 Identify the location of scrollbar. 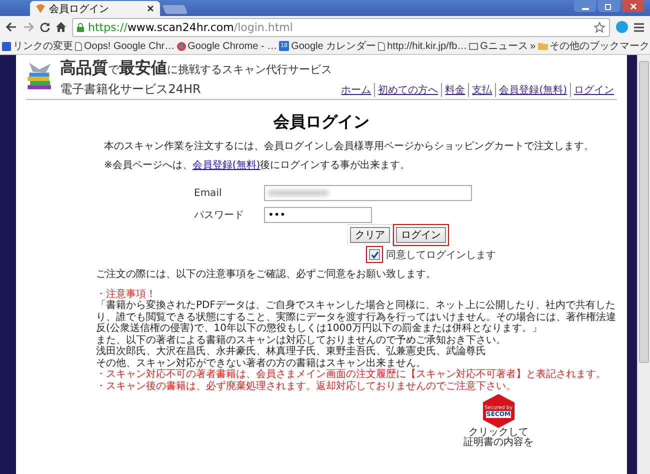
(643, 264).